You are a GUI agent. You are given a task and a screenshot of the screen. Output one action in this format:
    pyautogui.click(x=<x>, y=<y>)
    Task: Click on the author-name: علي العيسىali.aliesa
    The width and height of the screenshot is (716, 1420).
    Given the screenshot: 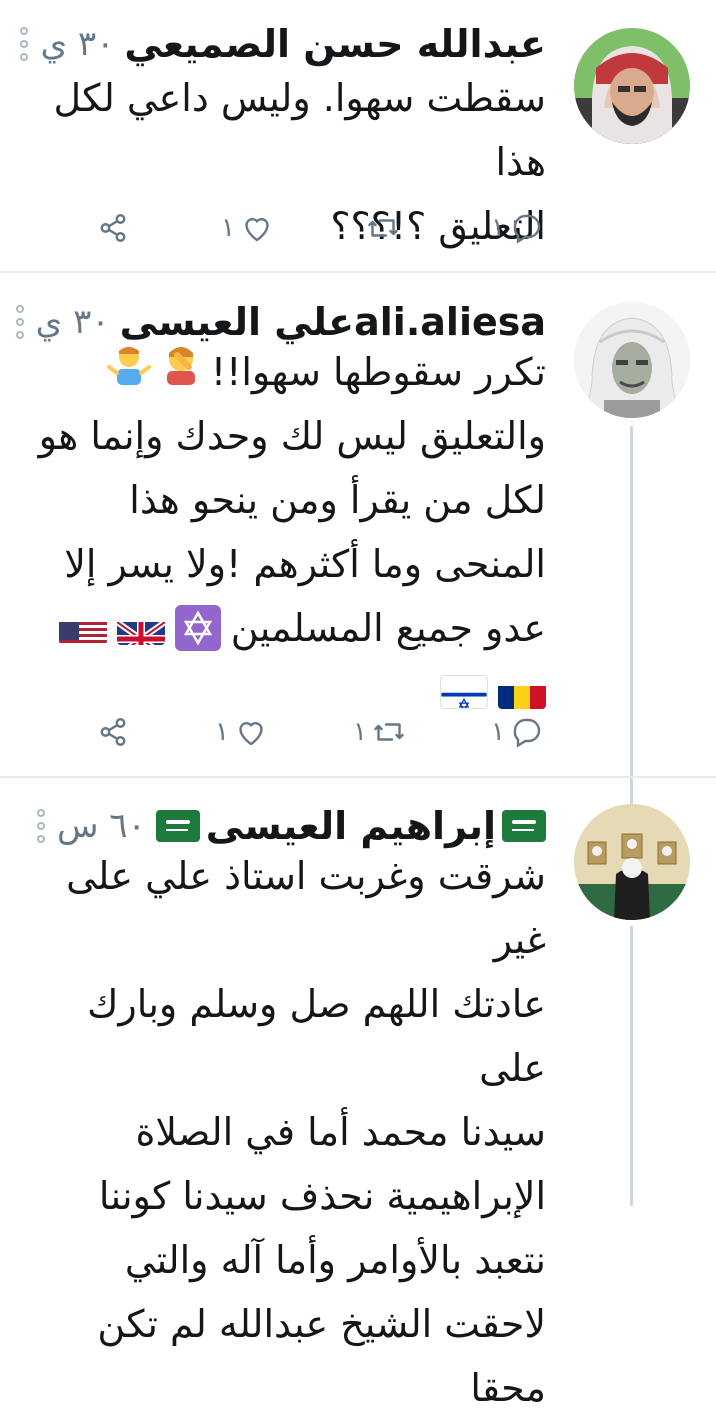 What is the action you would take?
    pyautogui.click(x=333, y=322)
    